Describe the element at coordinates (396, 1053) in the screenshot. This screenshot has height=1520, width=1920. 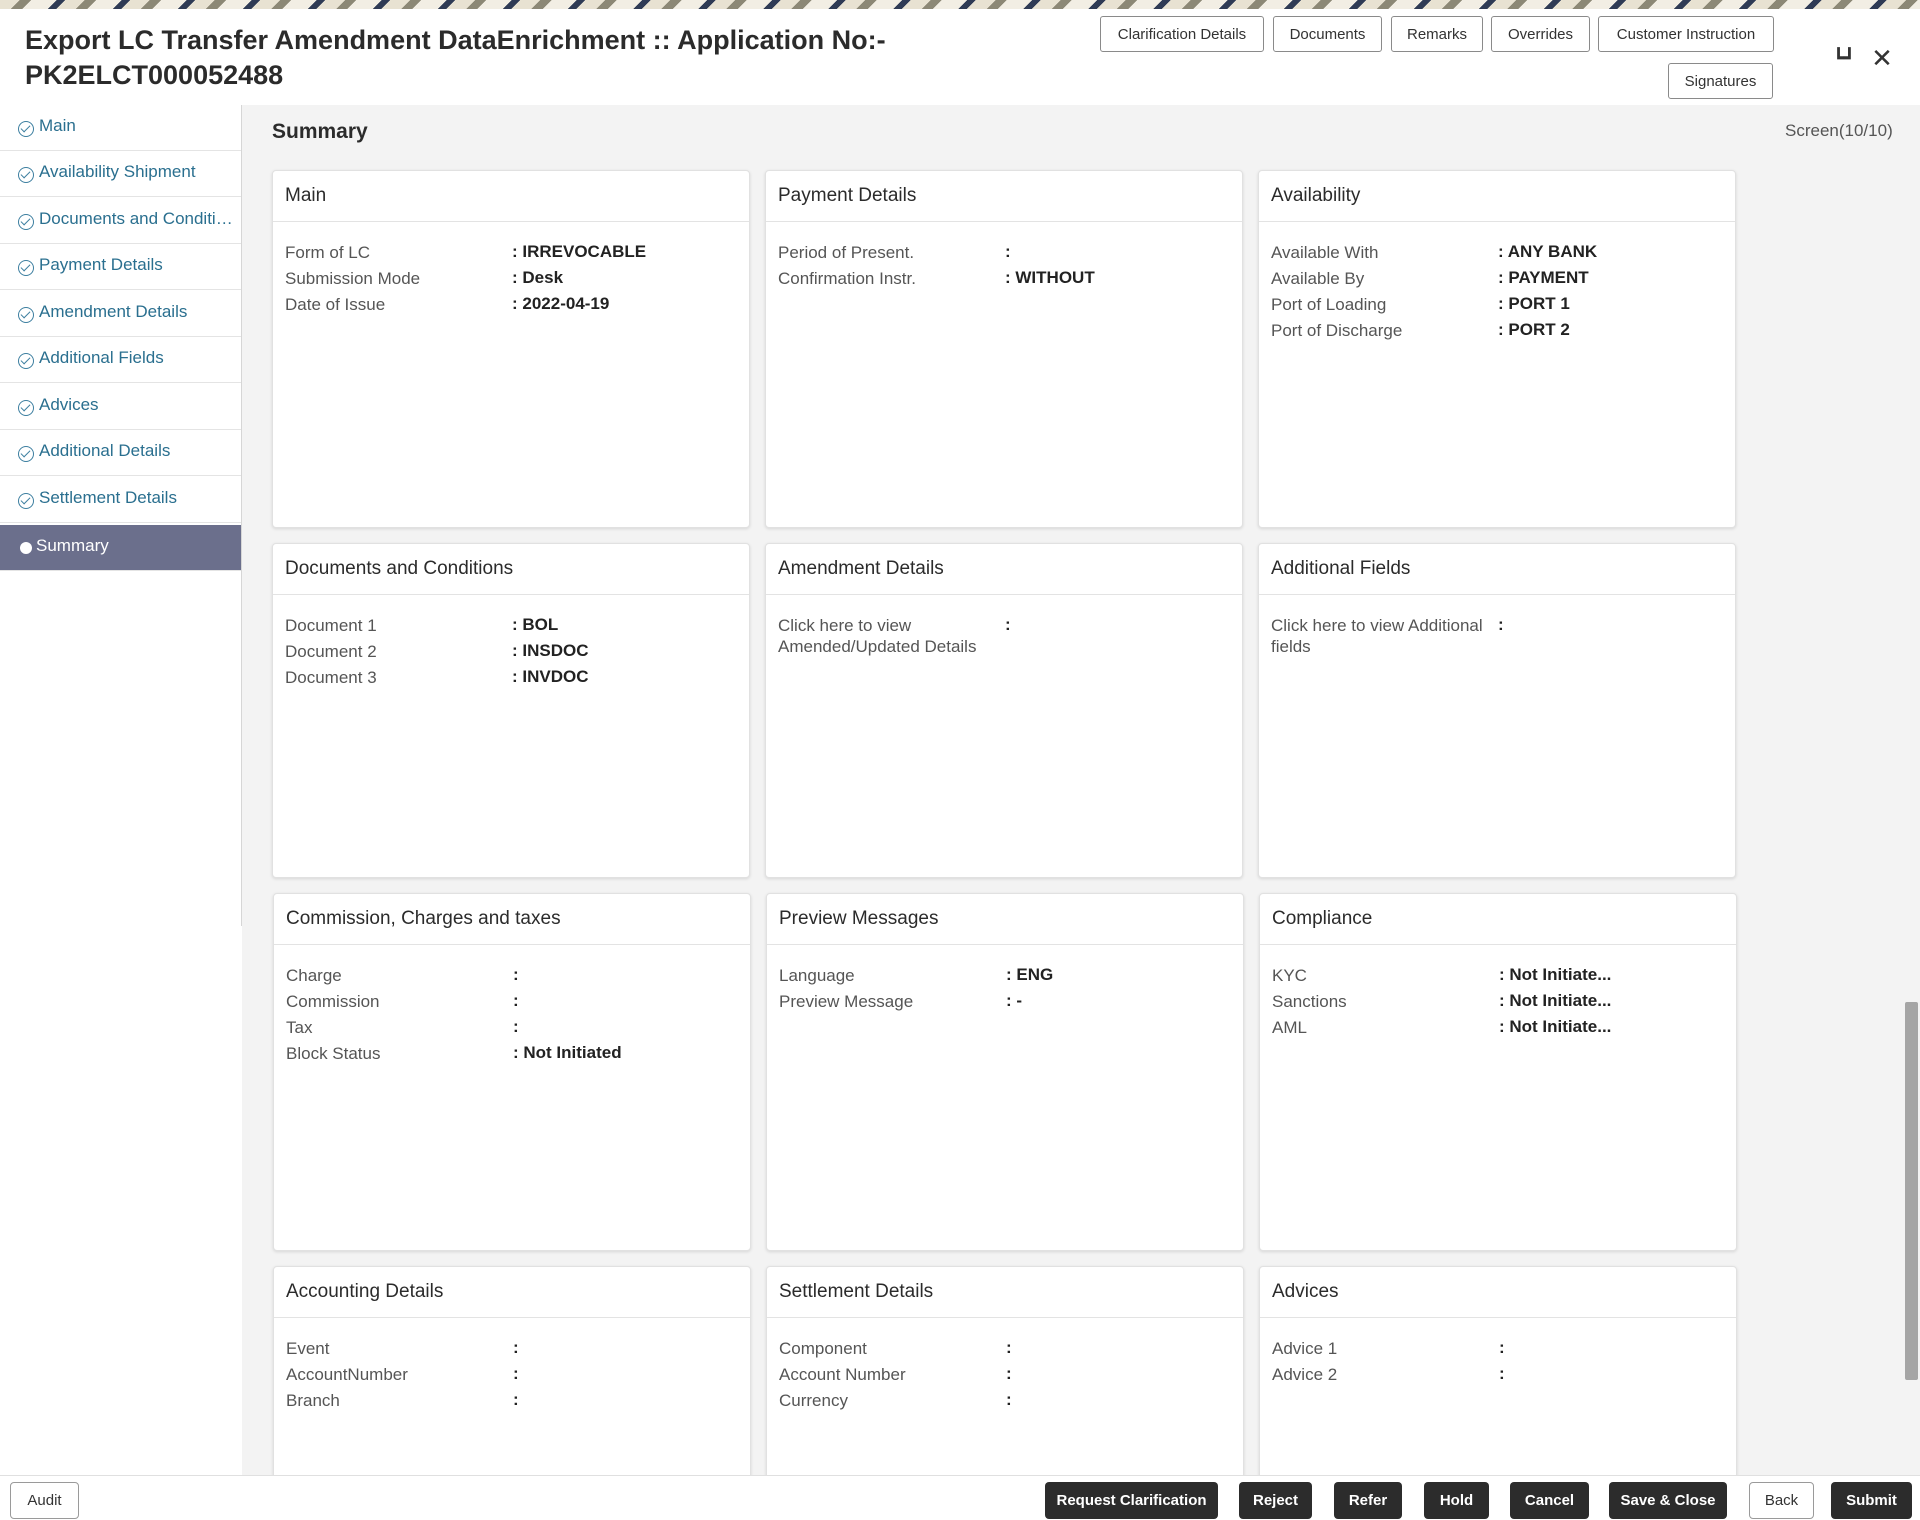
I see `field-label: Block Status` at that location.